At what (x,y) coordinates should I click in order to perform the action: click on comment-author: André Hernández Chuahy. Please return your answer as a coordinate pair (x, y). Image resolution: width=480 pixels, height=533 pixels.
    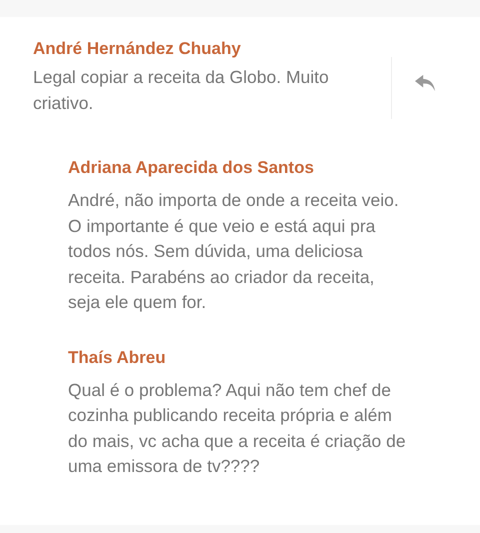
    Looking at the image, I should click on (137, 49).